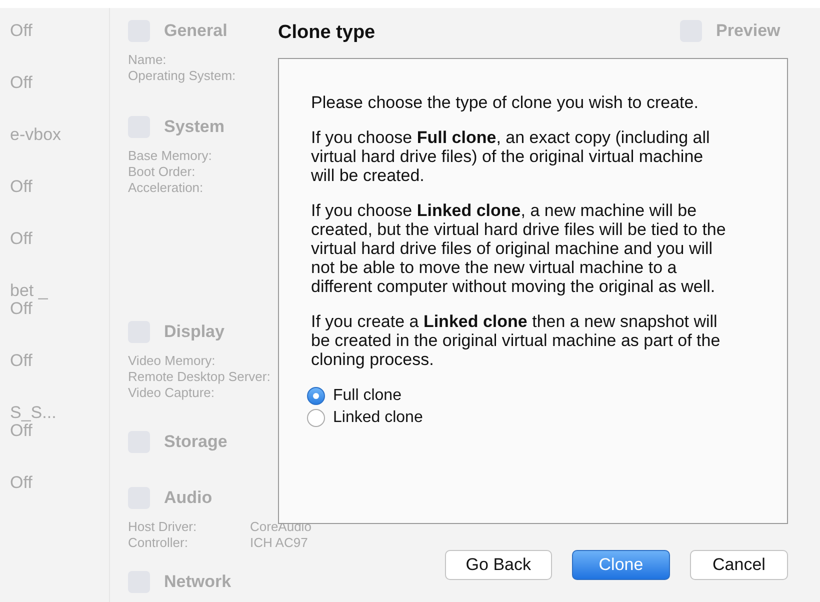 The image size is (820, 602). What do you see at coordinates (327, 33) in the screenshot?
I see `dialog-title: Clone type` at bounding box center [327, 33].